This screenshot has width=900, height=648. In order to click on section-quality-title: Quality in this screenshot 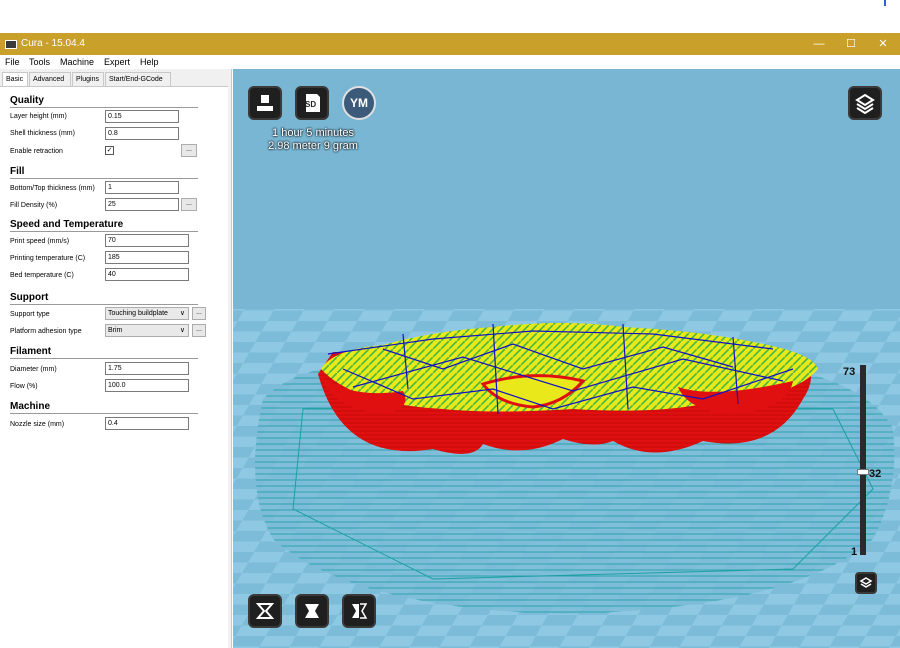, I will do `click(27, 100)`.